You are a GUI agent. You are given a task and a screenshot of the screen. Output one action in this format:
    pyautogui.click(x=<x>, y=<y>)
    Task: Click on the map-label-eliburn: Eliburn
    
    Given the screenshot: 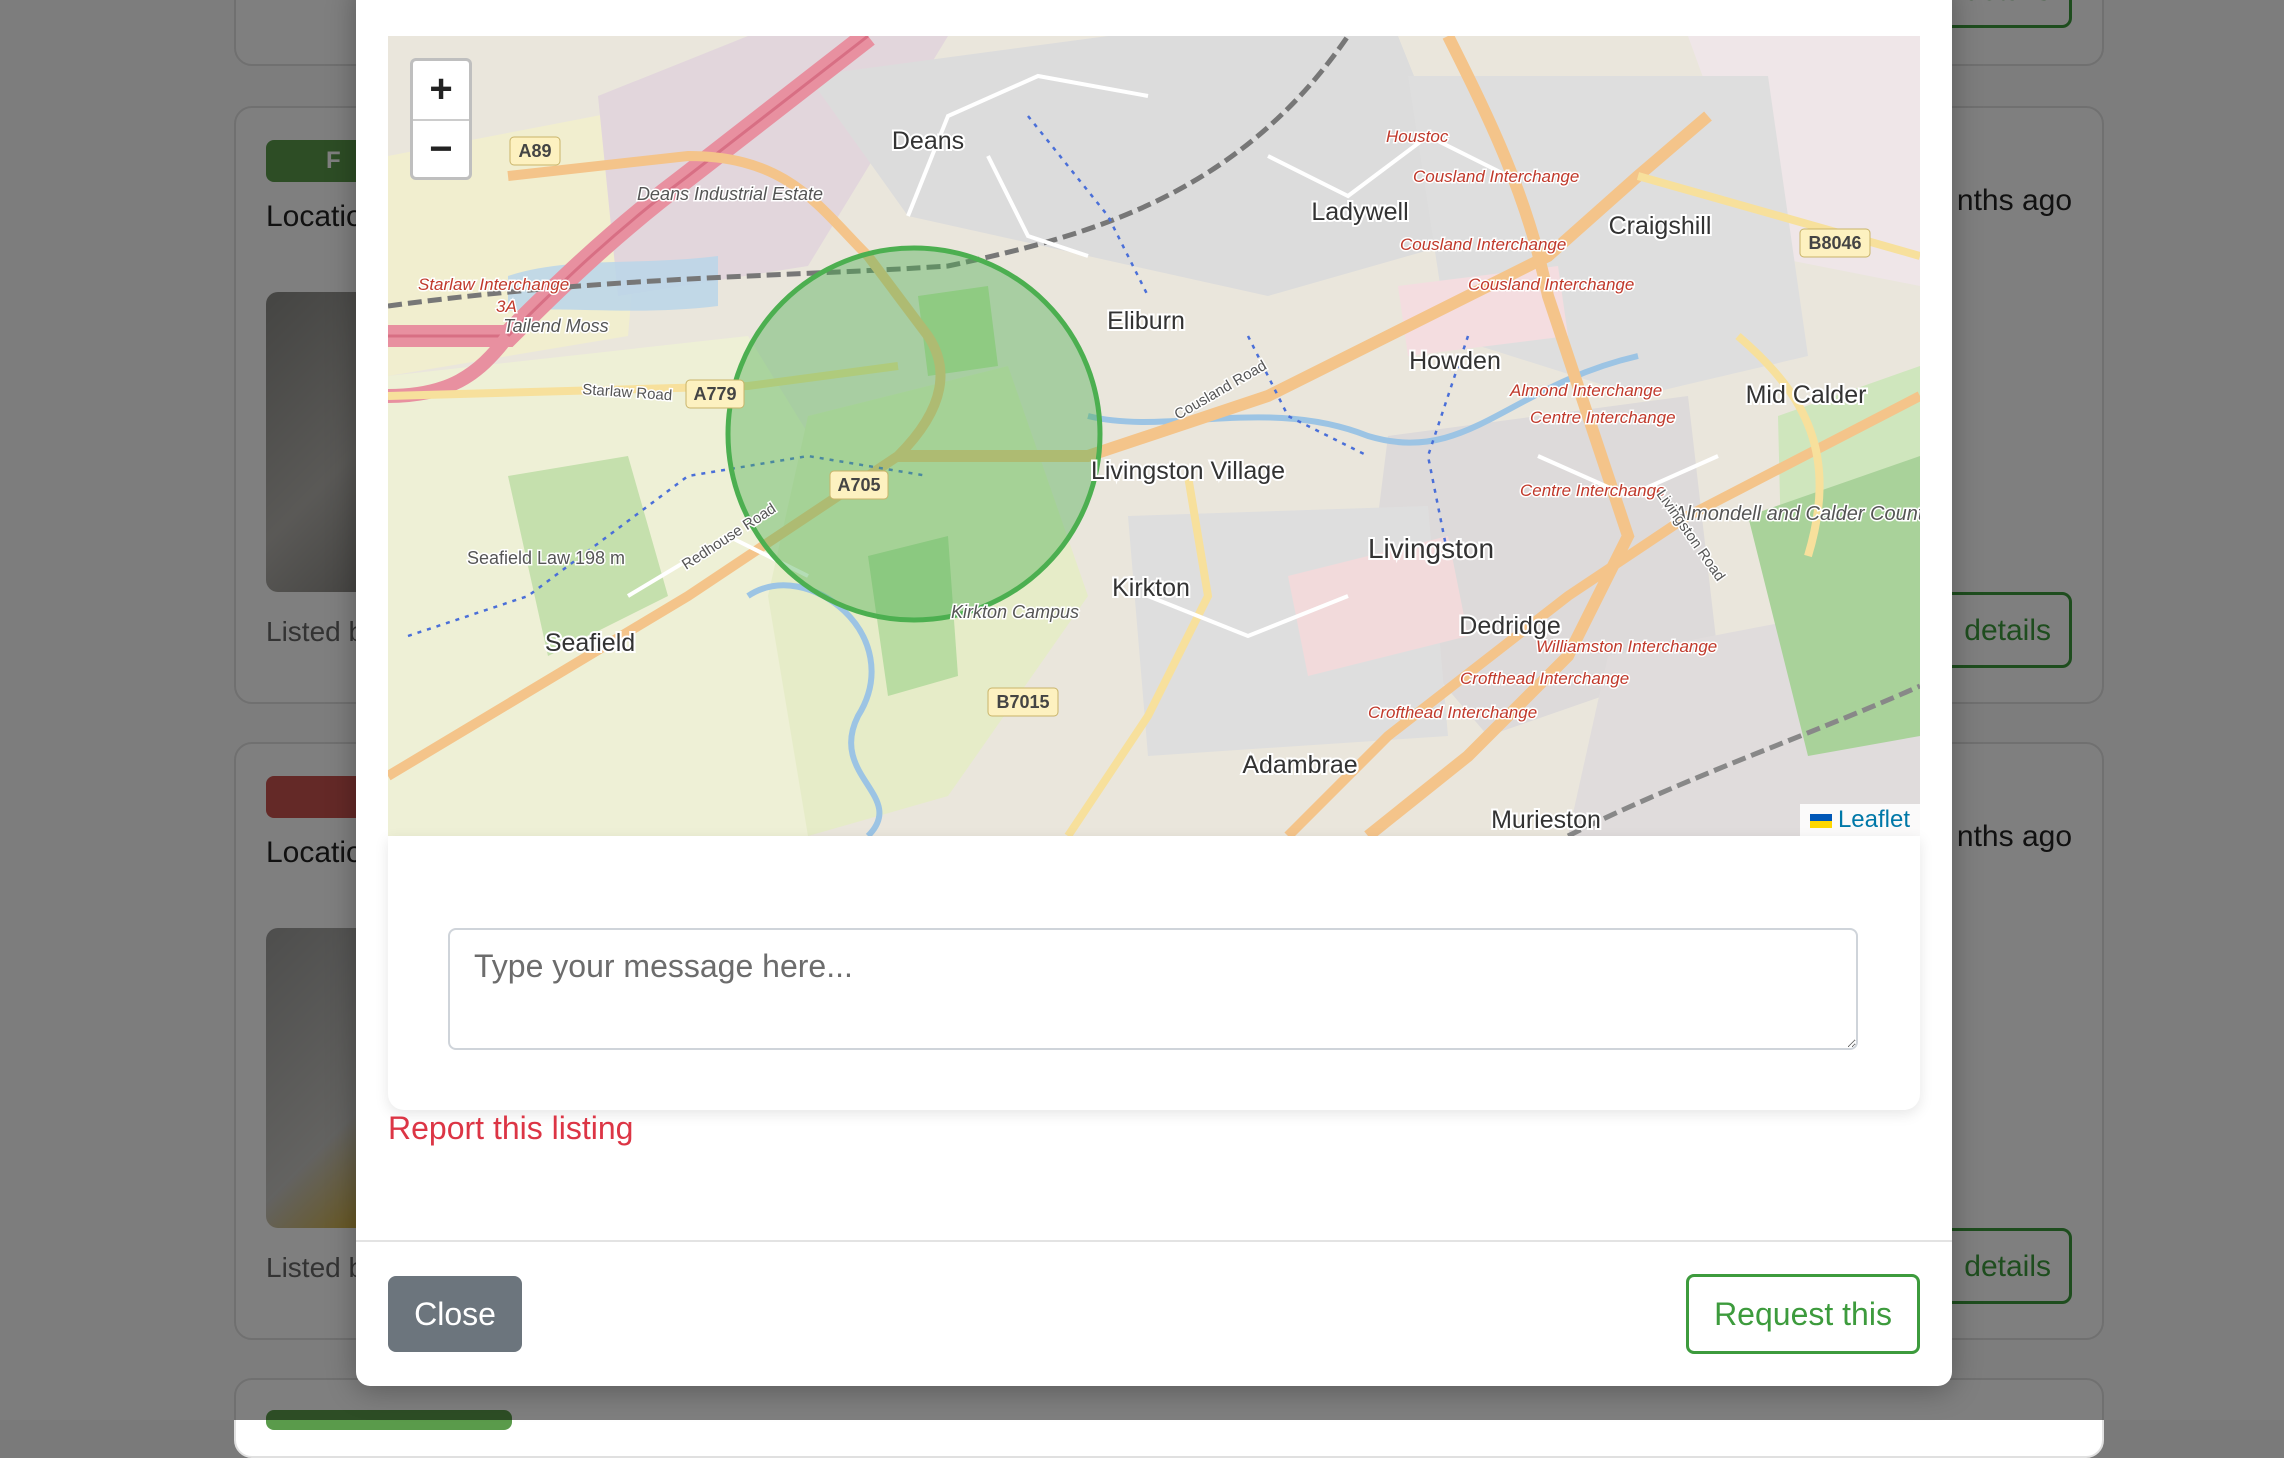 What is the action you would take?
    pyautogui.click(x=1146, y=321)
    